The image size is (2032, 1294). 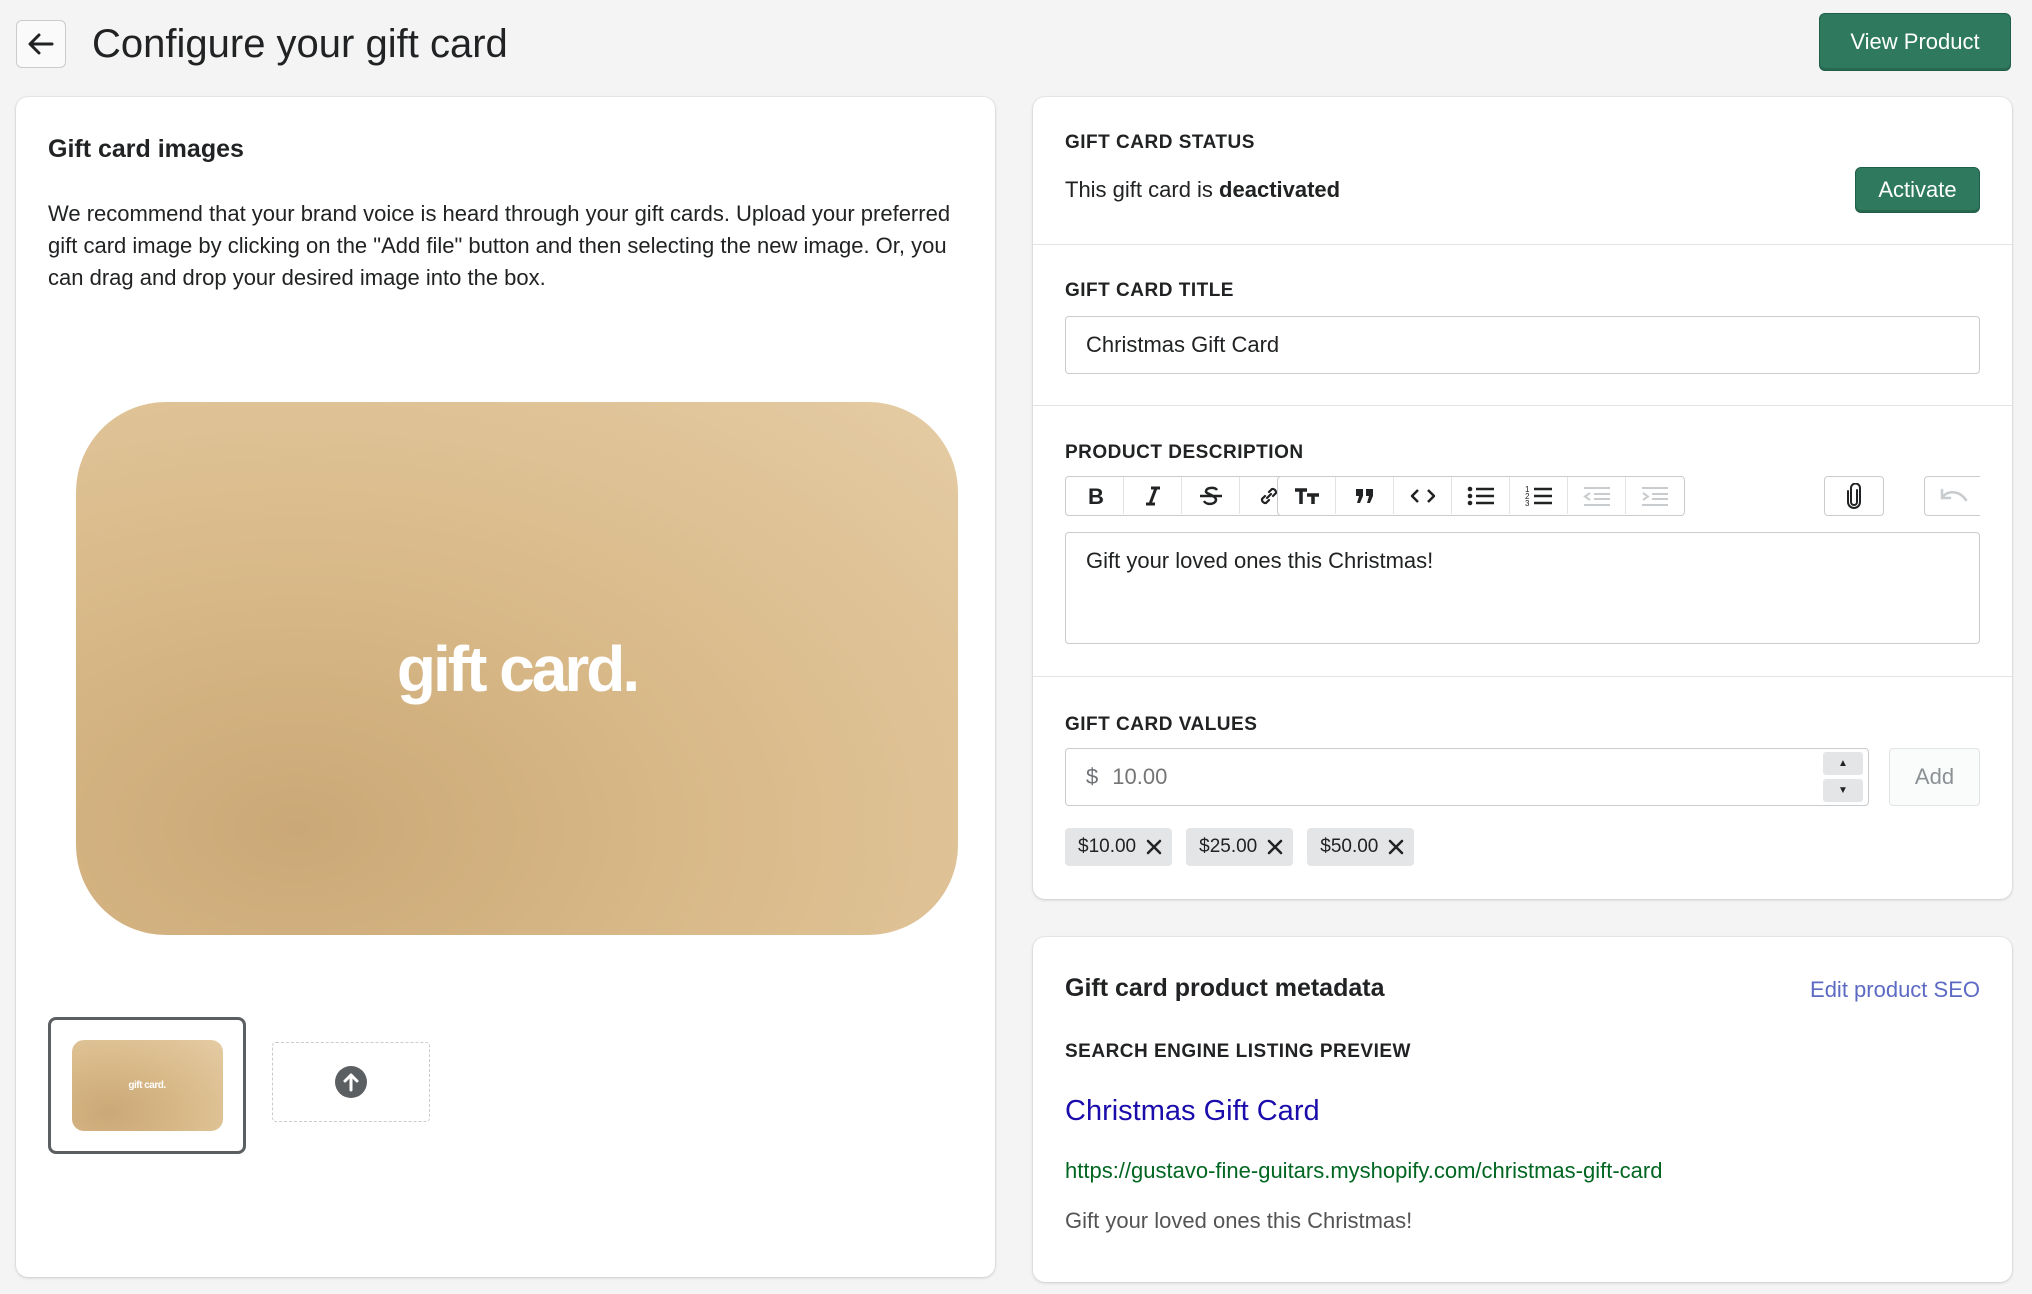 I want to click on stepper-down-button: ▼, so click(x=1843, y=790).